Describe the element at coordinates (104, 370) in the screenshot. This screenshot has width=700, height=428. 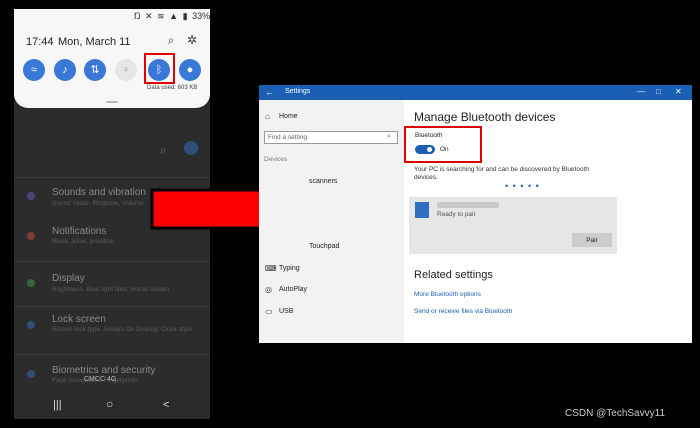
I see `setting-title: Biometrics and security` at that location.